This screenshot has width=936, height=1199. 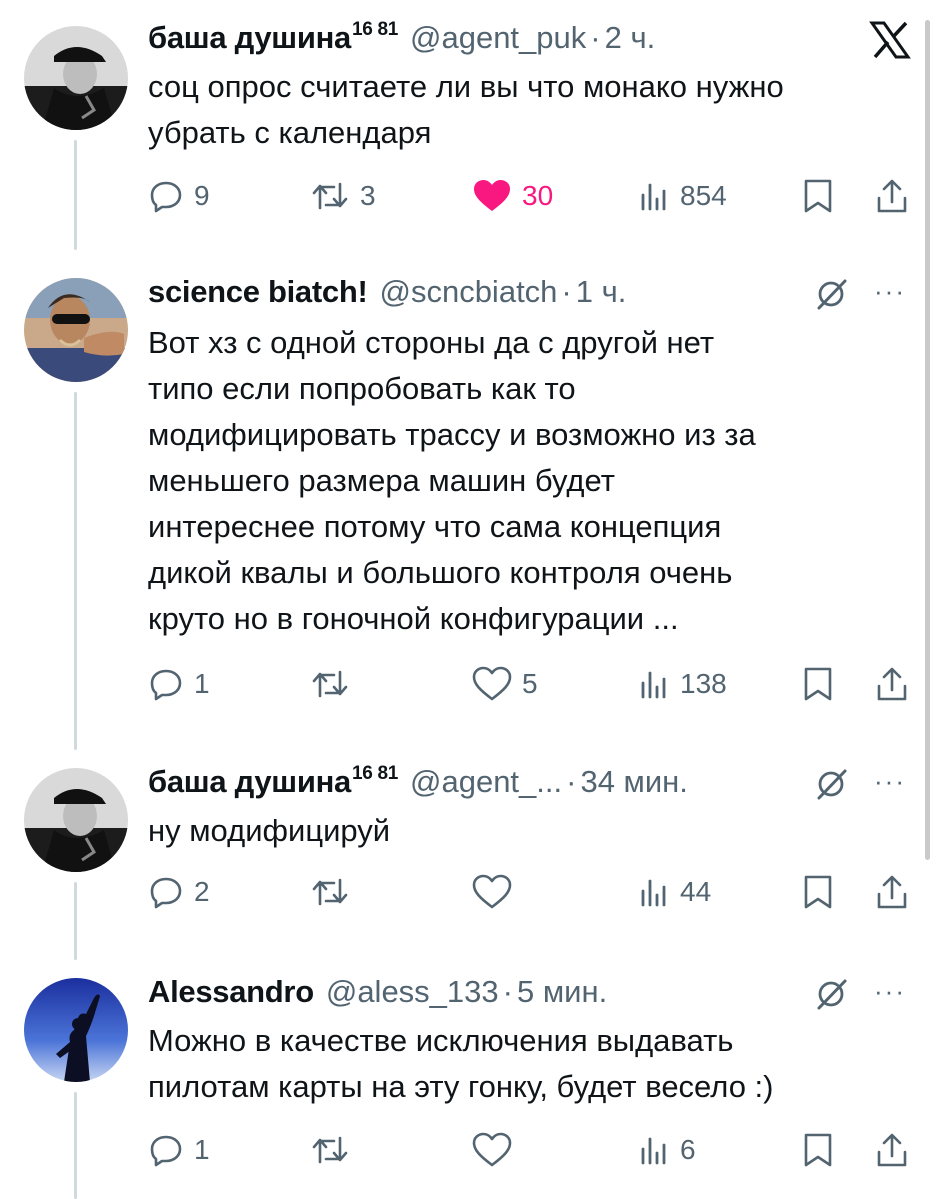 What do you see at coordinates (258, 292) in the screenshot?
I see `display-name: science biatch!` at bounding box center [258, 292].